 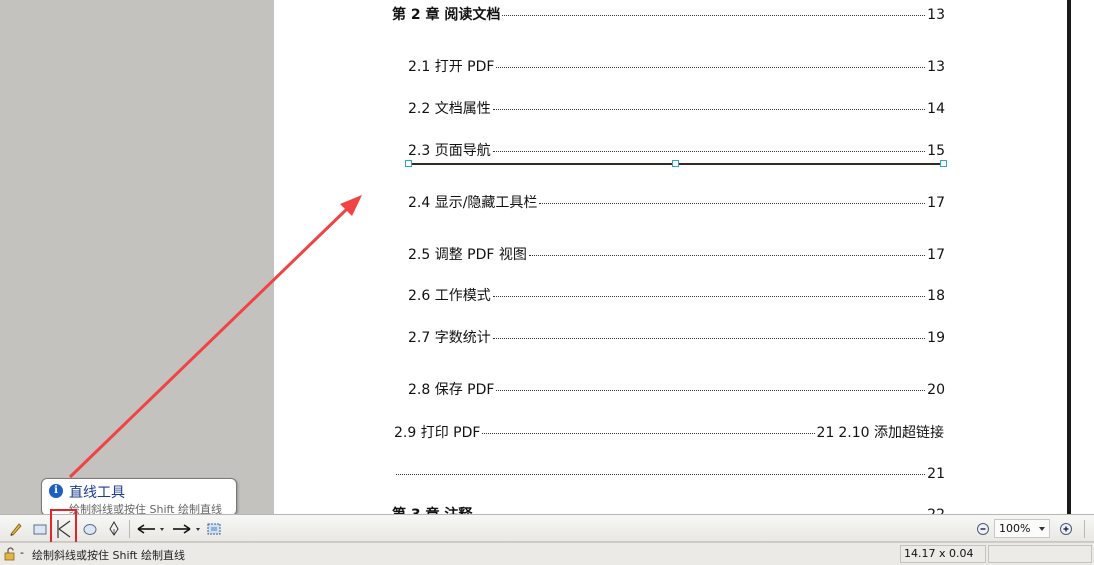 I want to click on arrow-right-icon, so click(x=186, y=529).